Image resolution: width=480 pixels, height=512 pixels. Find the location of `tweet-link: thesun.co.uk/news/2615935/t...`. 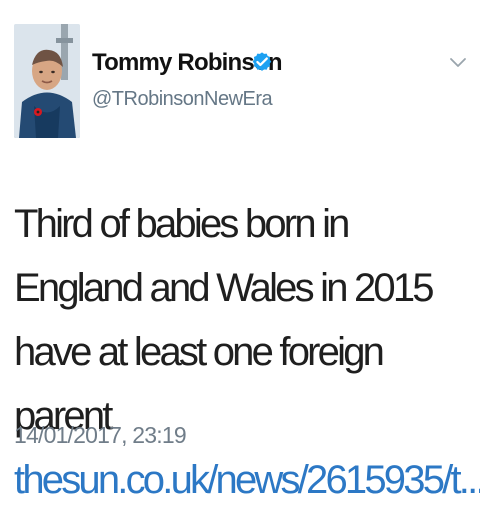

tweet-link: thesun.co.uk/news/2615935/t... is located at coordinates (247, 480).